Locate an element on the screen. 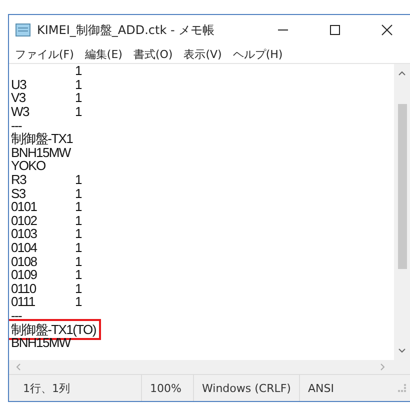  resize-grip-icon is located at coordinates (402, 388).